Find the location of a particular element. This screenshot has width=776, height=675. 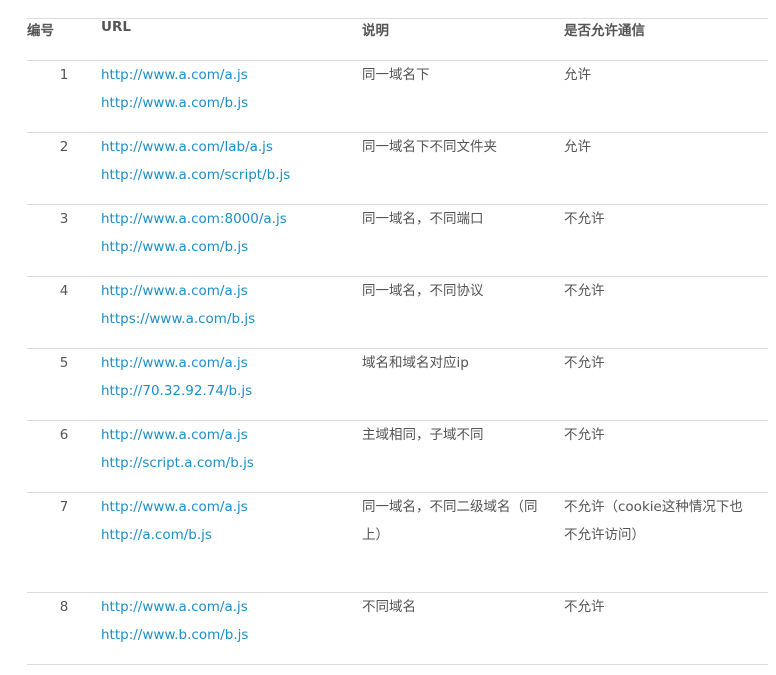

header-allow: 是否允许通信 is located at coordinates (604, 31).